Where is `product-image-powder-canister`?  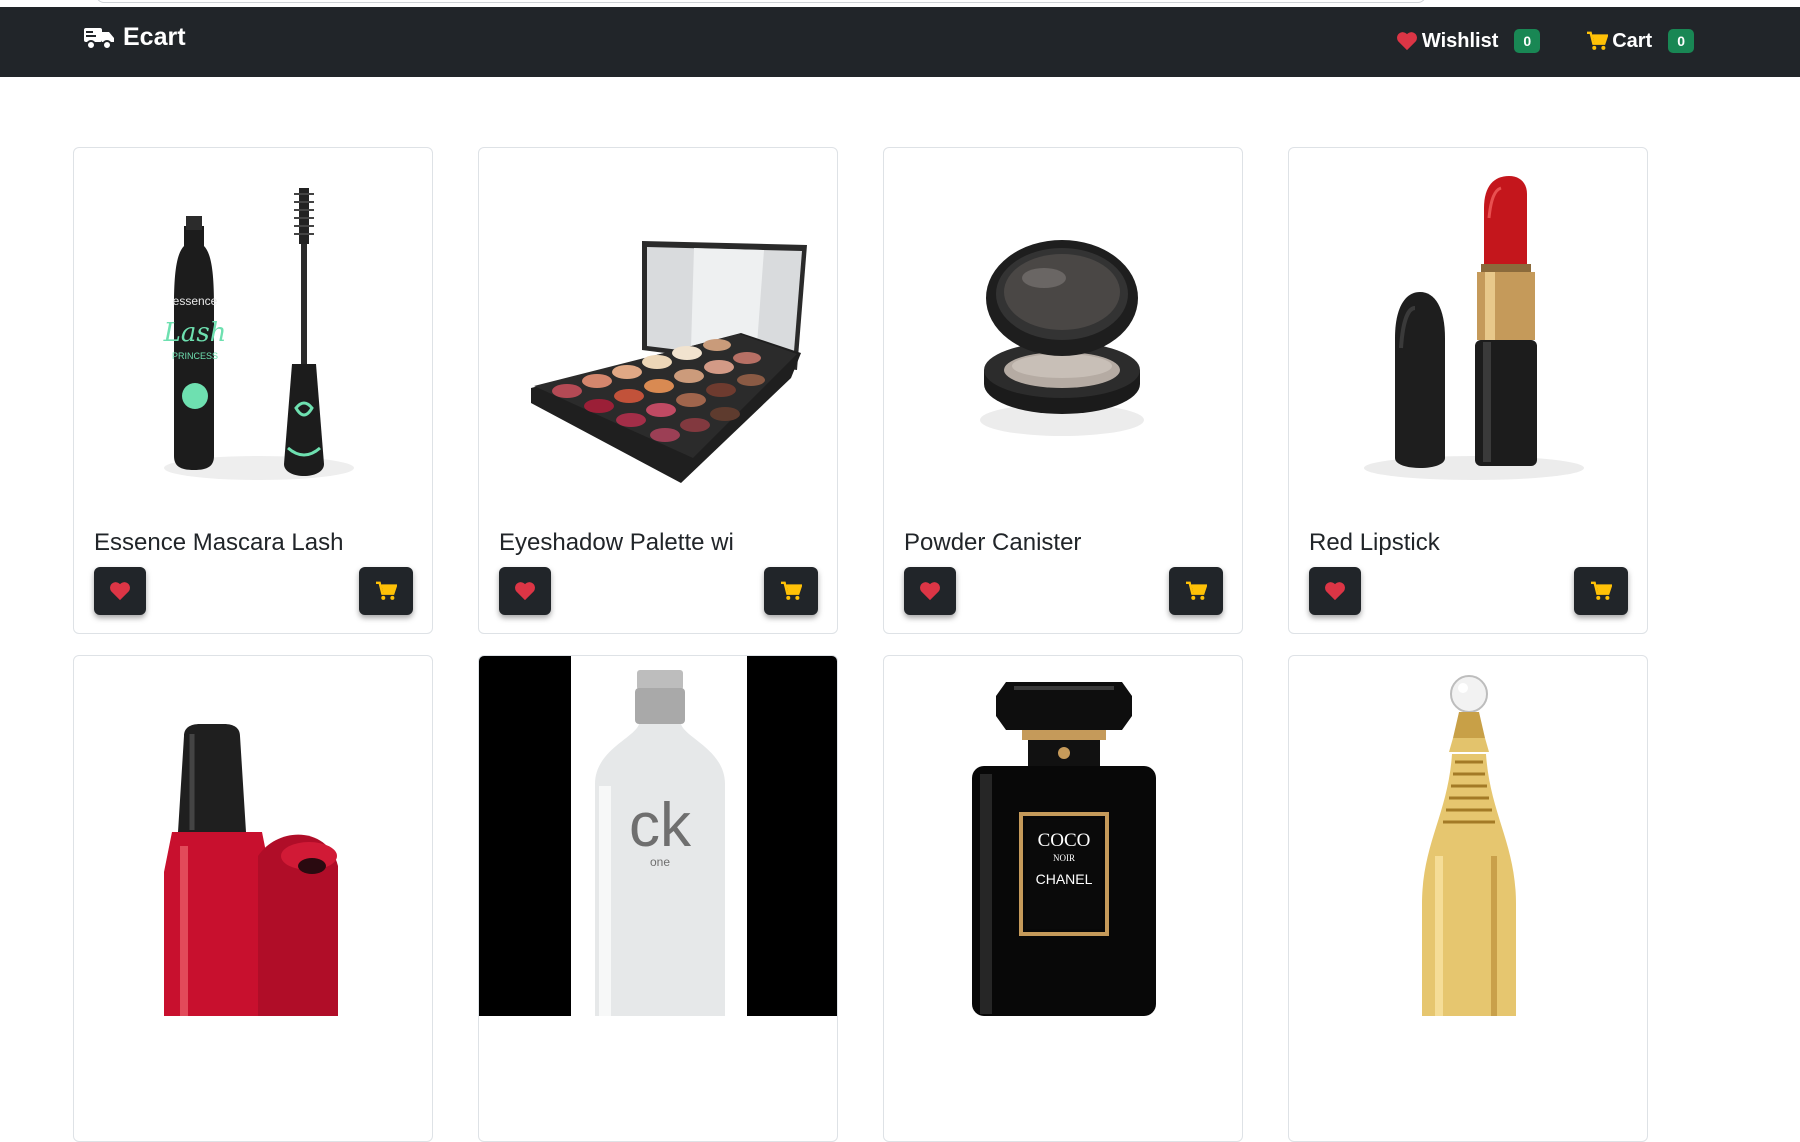 product-image-powder-canister is located at coordinates (1063, 328).